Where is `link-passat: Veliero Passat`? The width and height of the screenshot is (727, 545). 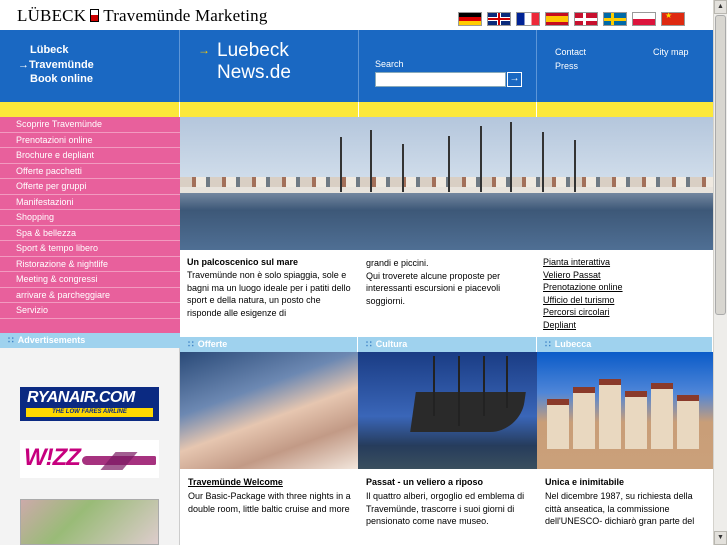 link-passat: Veliero Passat is located at coordinates (583, 275).